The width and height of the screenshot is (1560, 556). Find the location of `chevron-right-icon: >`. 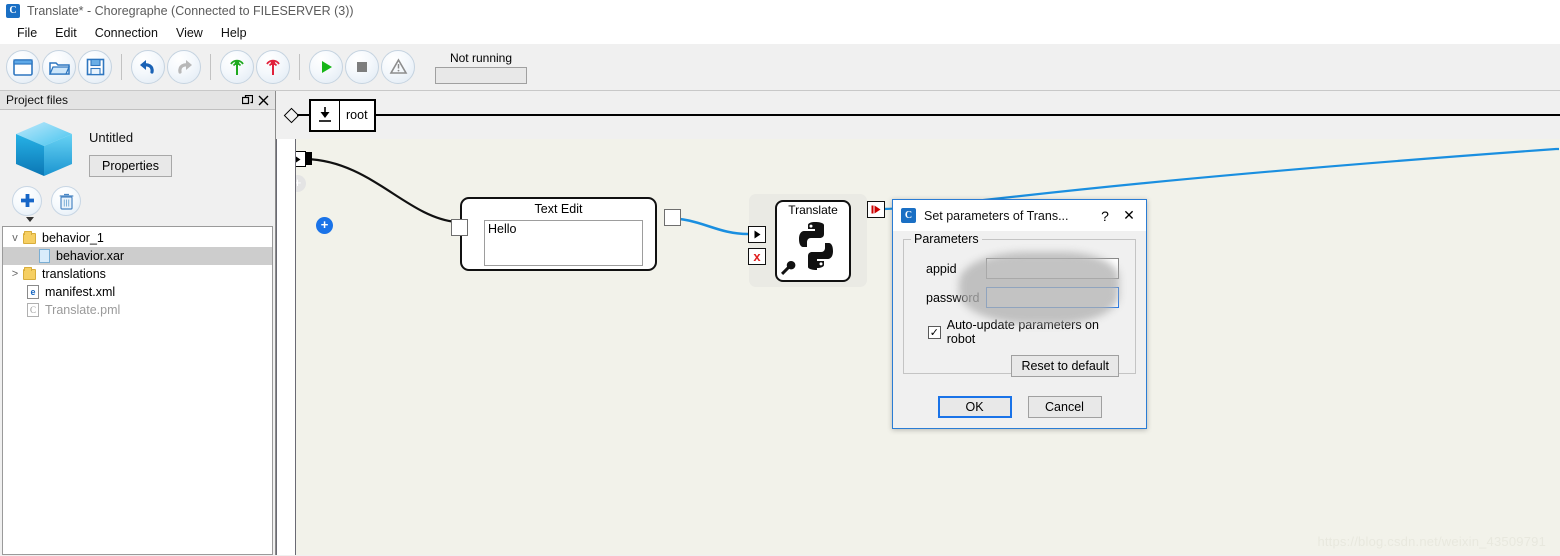

chevron-right-icon: > is located at coordinates (15, 274).